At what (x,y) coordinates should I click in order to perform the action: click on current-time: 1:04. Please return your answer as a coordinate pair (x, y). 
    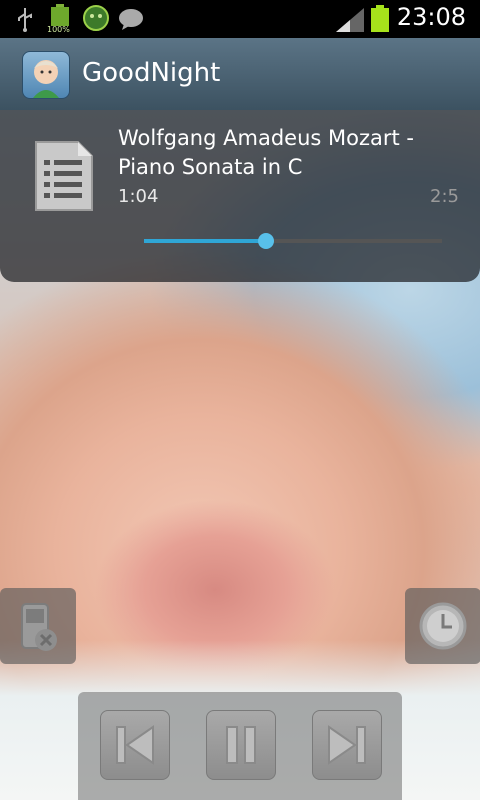
    Looking at the image, I should click on (138, 196).